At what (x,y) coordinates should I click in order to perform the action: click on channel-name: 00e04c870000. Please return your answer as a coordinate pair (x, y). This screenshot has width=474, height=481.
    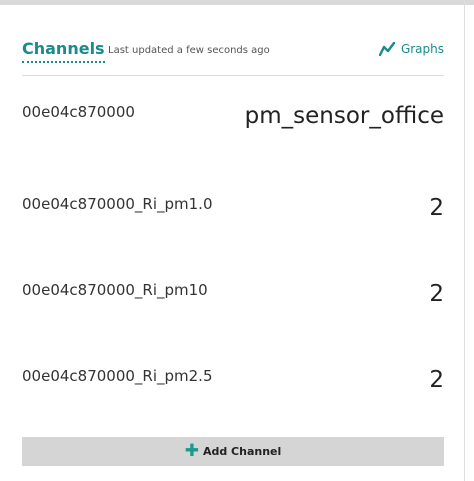
    Looking at the image, I should click on (78, 112).